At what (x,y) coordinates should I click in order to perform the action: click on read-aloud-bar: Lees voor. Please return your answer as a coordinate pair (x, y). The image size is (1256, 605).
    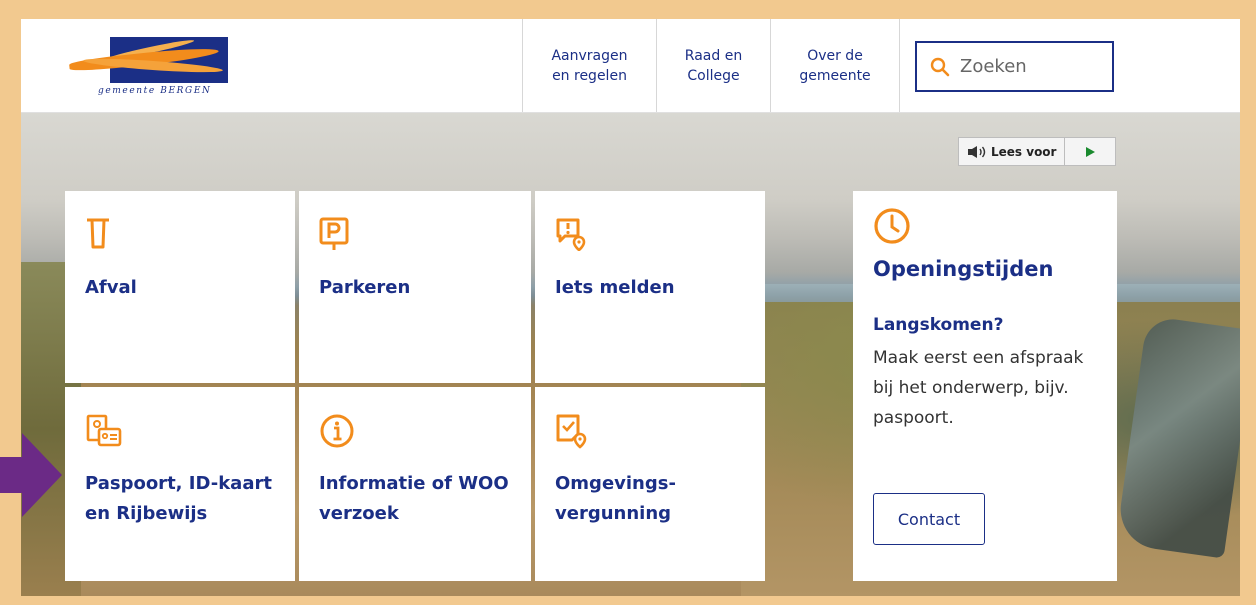
    Looking at the image, I should click on (1037, 151).